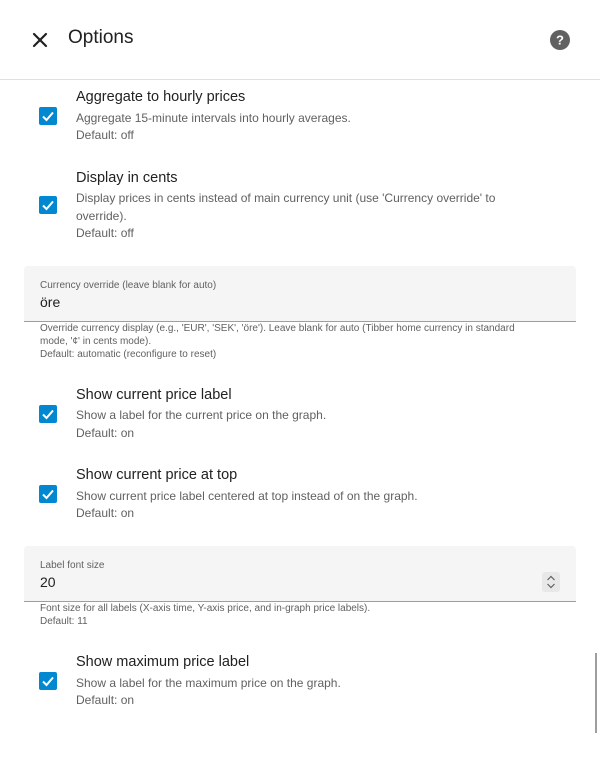 This screenshot has height=764, width=600. Describe the element at coordinates (300, 40) in the screenshot. I see `dialog-header: Options ?` at that location.